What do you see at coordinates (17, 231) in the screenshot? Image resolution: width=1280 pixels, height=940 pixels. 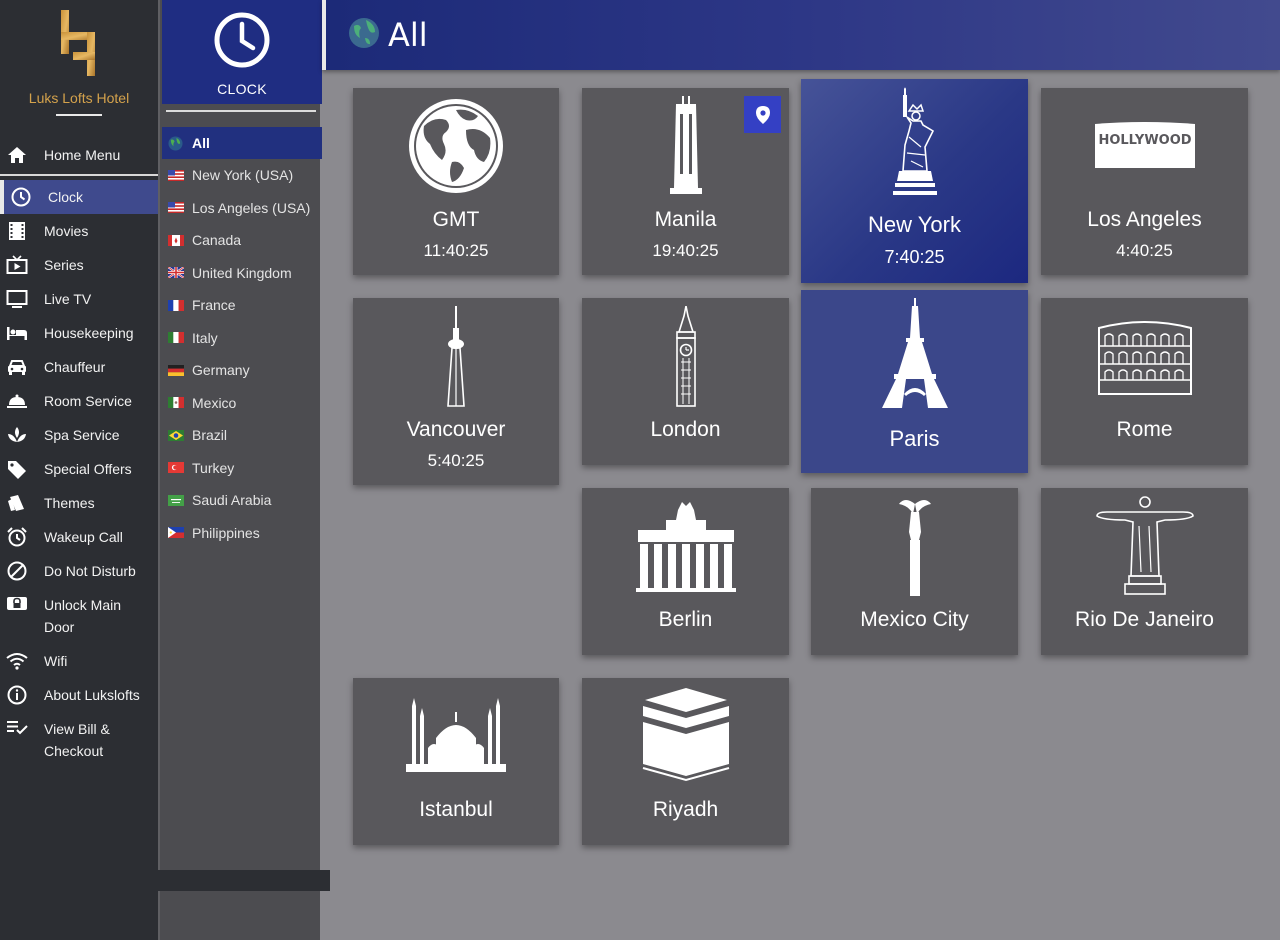 I see `film-icon` at bounding box center [17, 231].